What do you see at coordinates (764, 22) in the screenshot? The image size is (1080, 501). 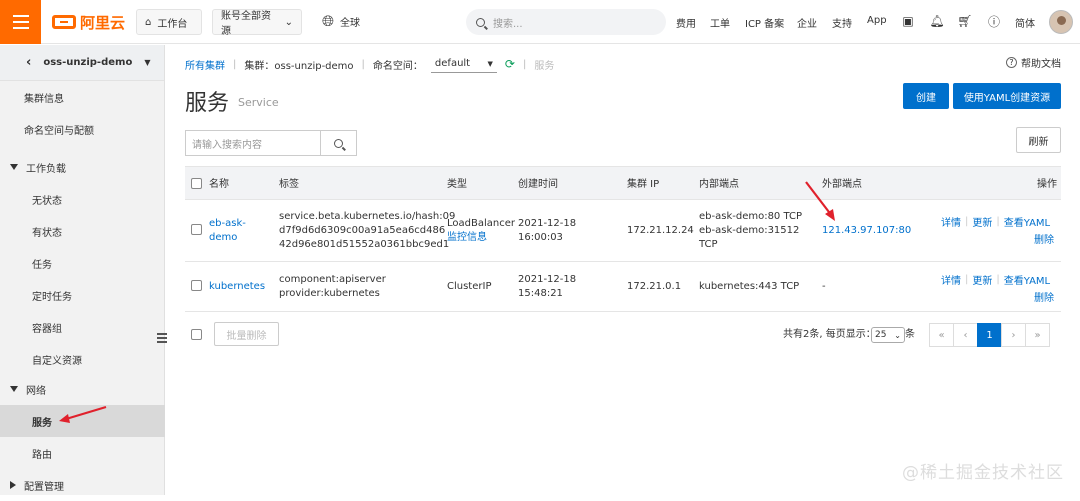 I see `nav-icp: ICP 备案` at bounding box center [764, 22].